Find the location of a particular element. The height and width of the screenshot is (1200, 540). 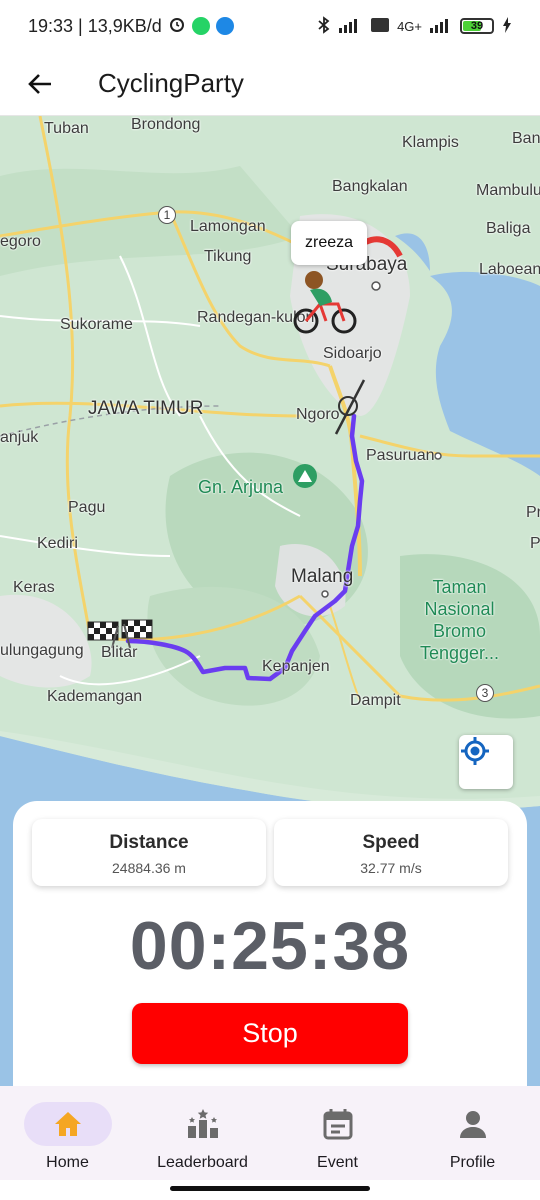

nav-pill-home is located at coordinates (67, 1124).